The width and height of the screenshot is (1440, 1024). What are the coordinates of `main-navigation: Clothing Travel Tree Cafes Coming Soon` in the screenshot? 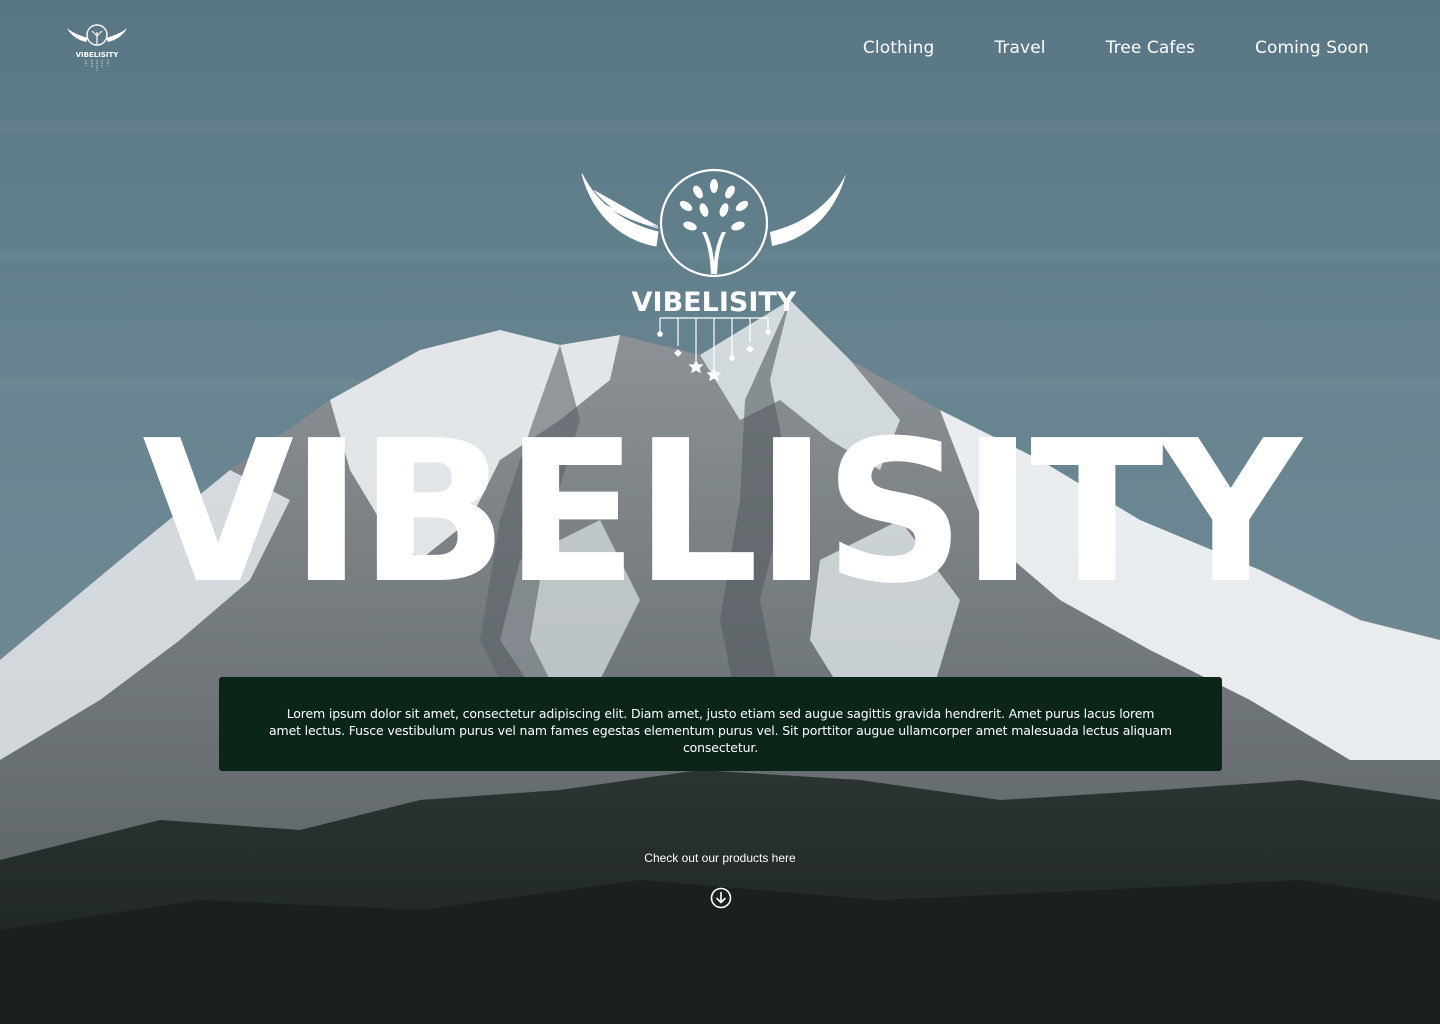 It's located at (1116, 48).